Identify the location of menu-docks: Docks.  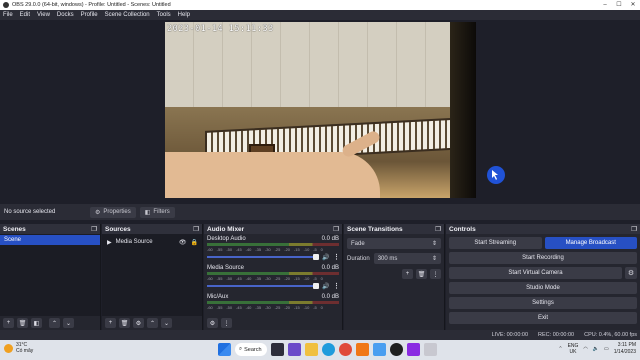
(65, 15).